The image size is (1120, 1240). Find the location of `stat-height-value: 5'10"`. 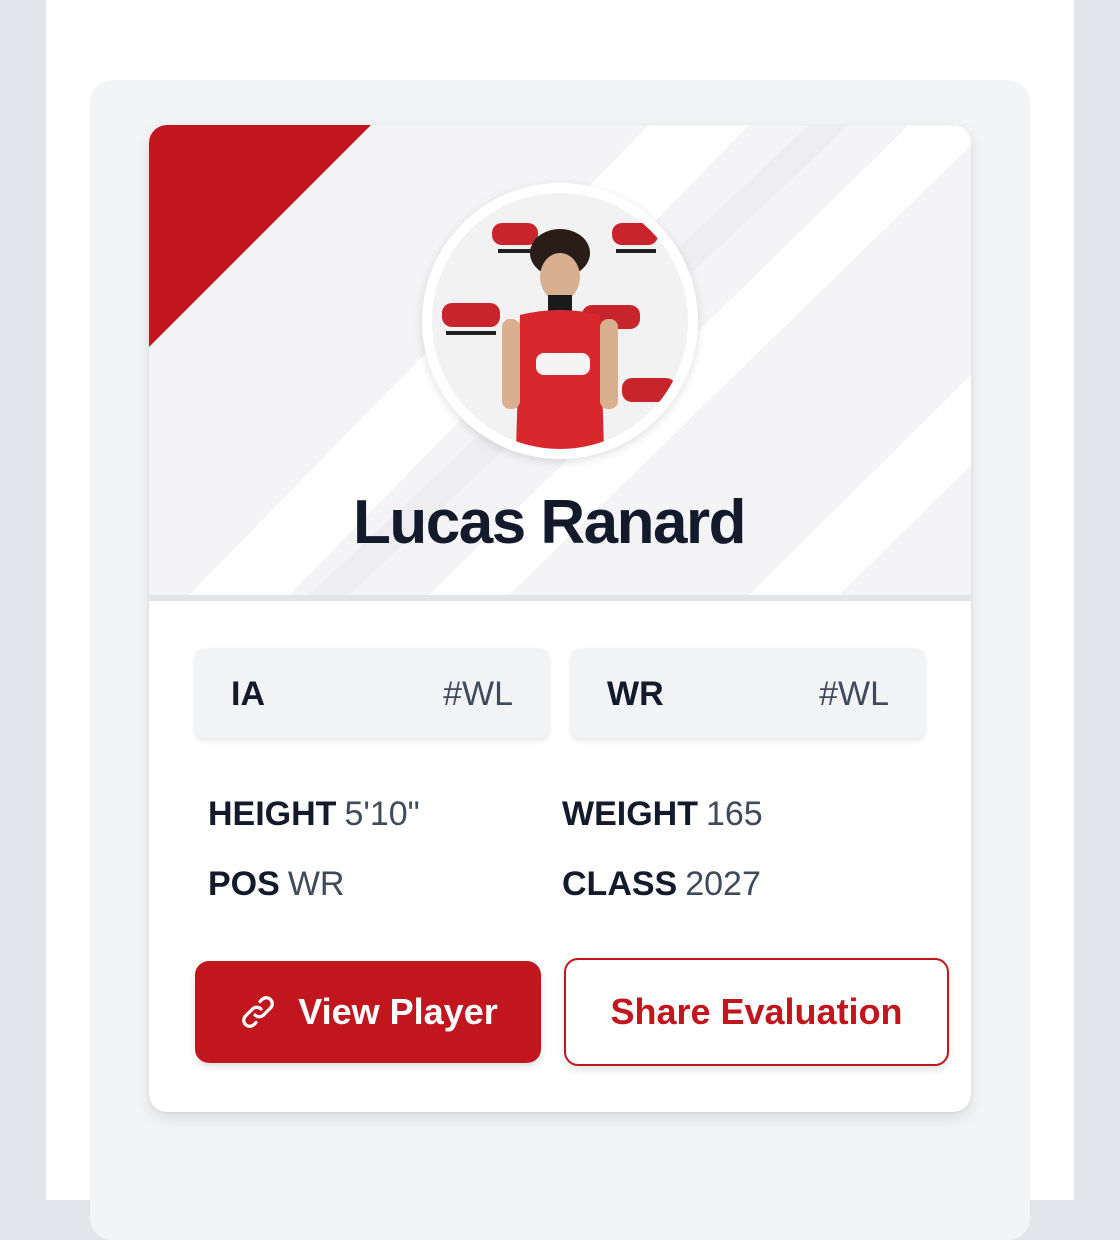

stat-height-value: 5'10" is located at coordinates (382, 814).